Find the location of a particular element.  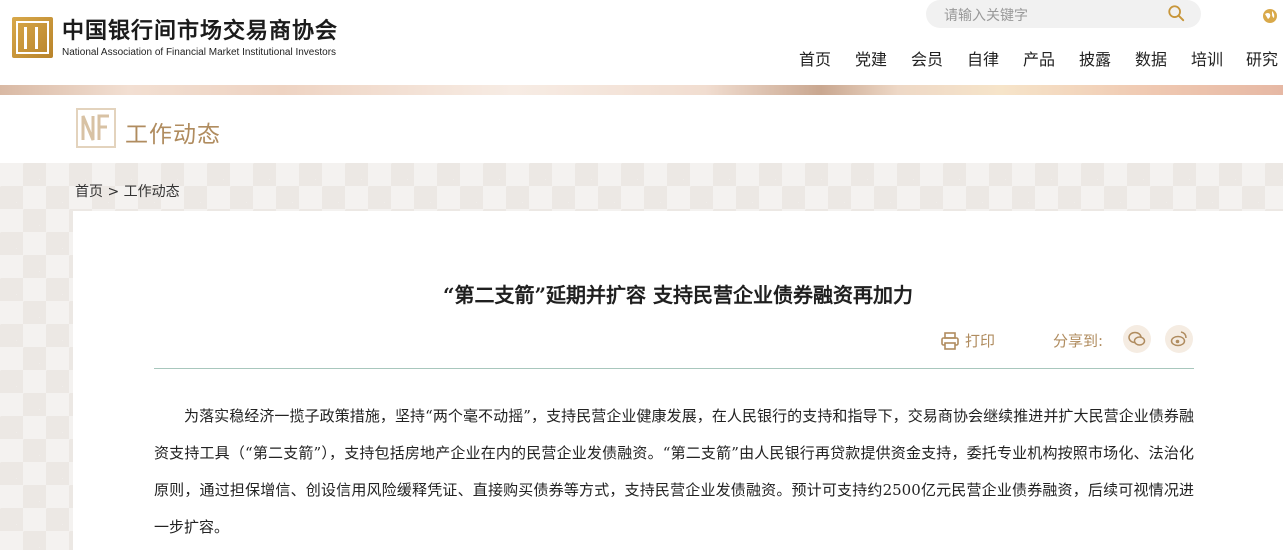

printer-icon is located at coordinates (950, 341).